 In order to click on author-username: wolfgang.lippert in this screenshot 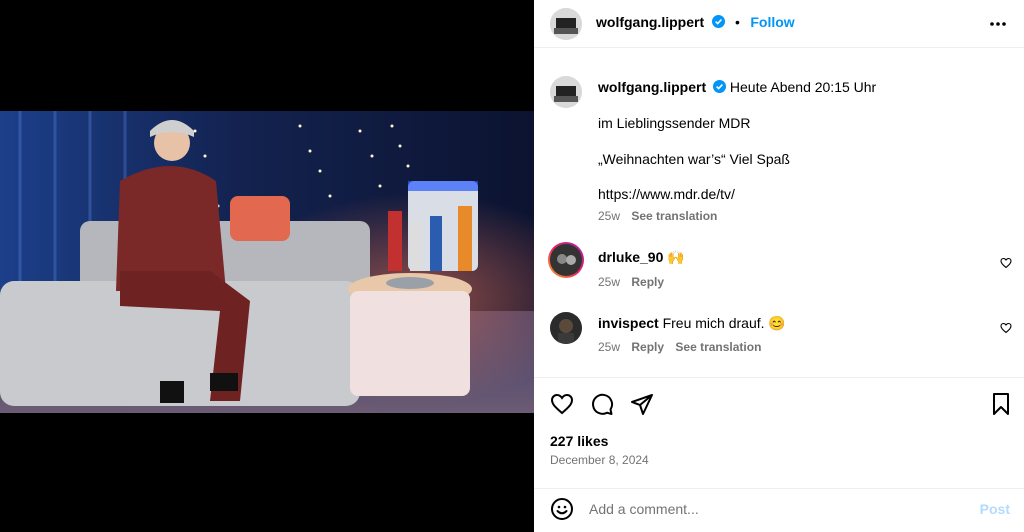, I will do `click(650, 22)`.